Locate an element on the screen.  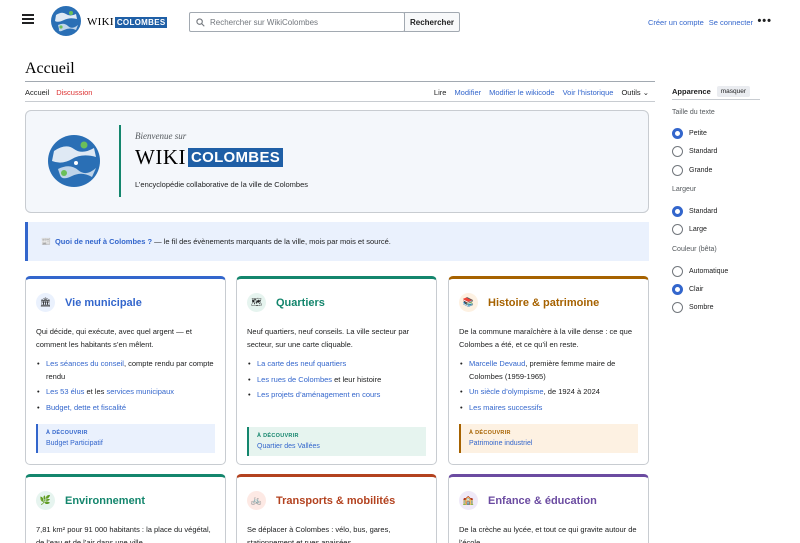
discover-link: Patrimoine industriel is located at coordinates (549, 443).